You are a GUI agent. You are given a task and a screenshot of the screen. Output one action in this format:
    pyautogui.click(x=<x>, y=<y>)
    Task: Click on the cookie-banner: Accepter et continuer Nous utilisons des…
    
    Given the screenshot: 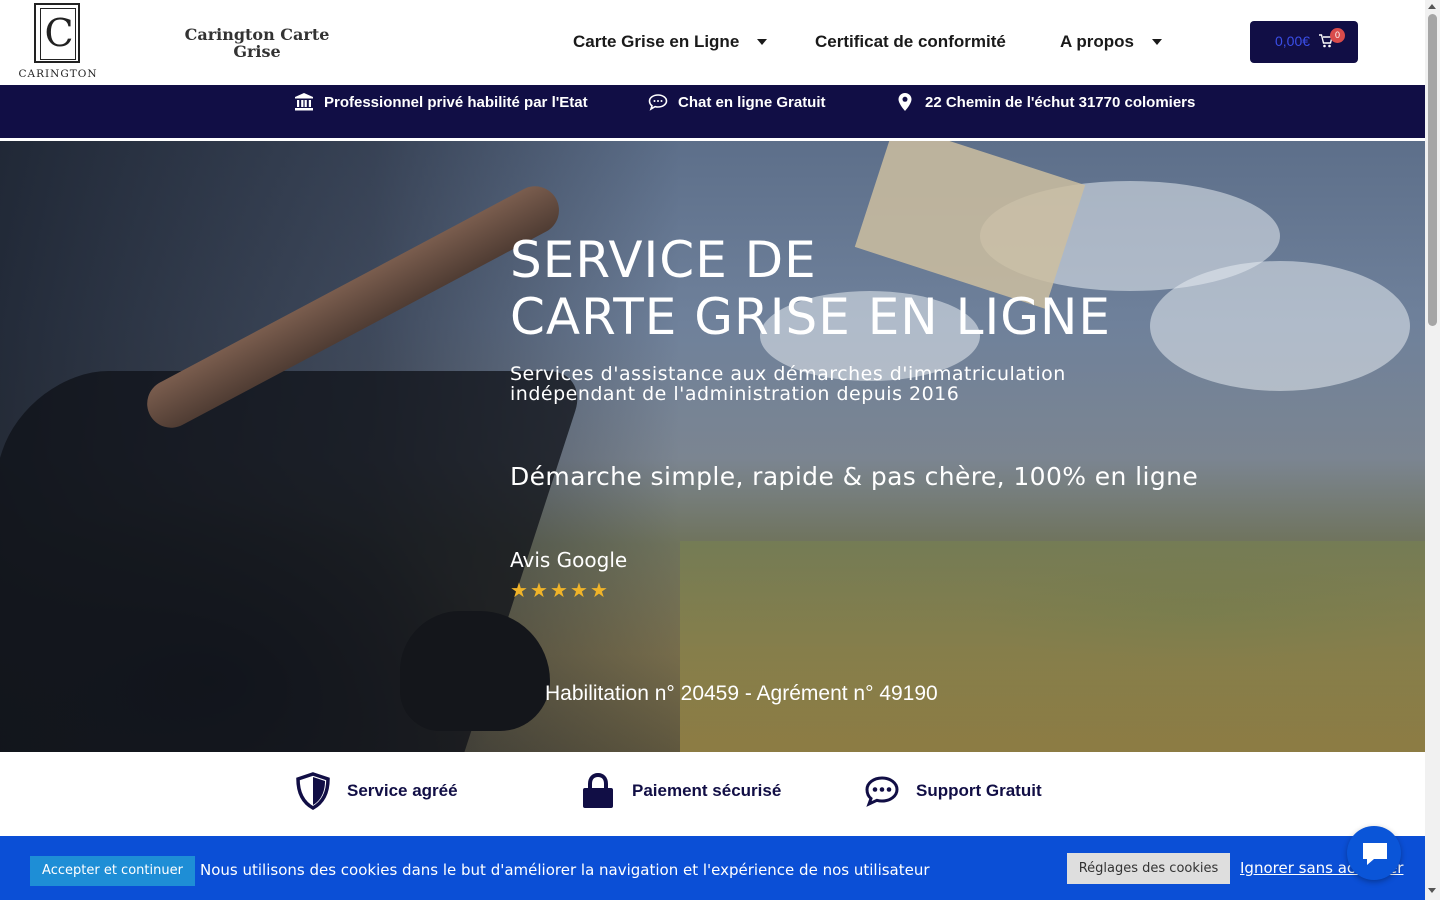 What is the action you would take?
    pyautogui.click(x=712, y=868)
    